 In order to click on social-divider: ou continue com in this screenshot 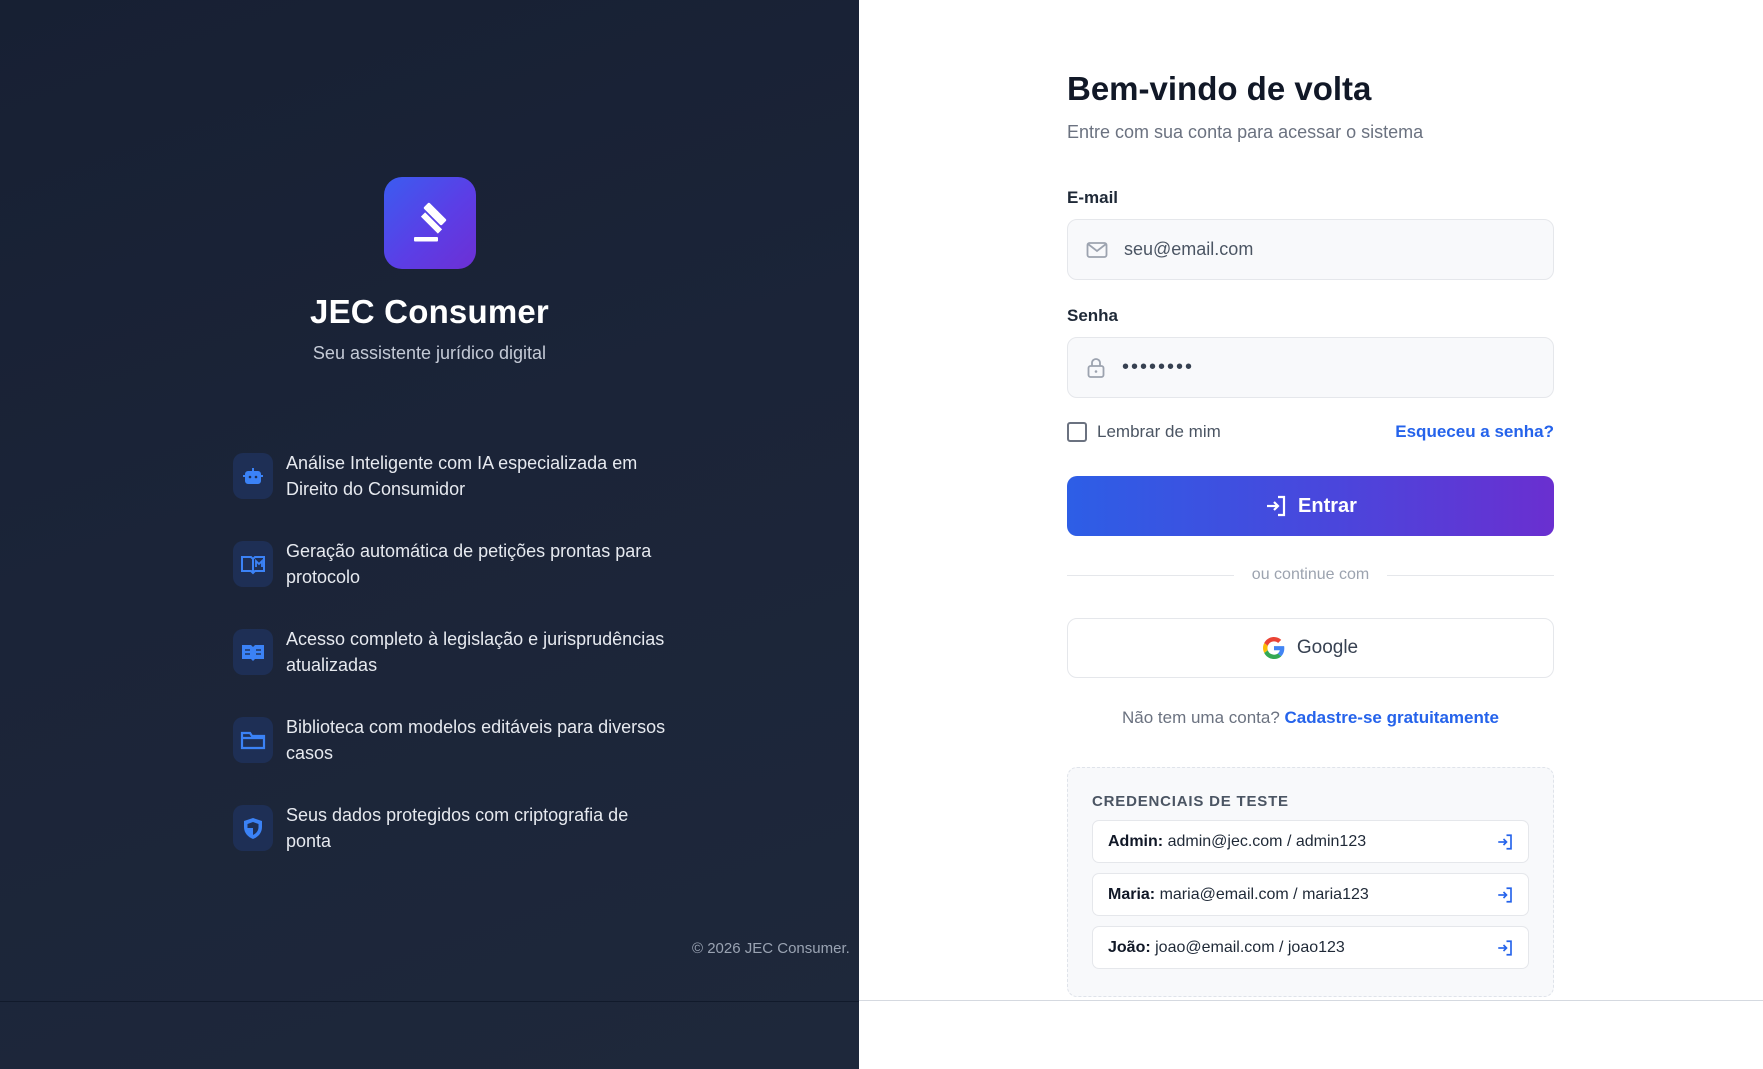, I will do `click(1310, 575)`.